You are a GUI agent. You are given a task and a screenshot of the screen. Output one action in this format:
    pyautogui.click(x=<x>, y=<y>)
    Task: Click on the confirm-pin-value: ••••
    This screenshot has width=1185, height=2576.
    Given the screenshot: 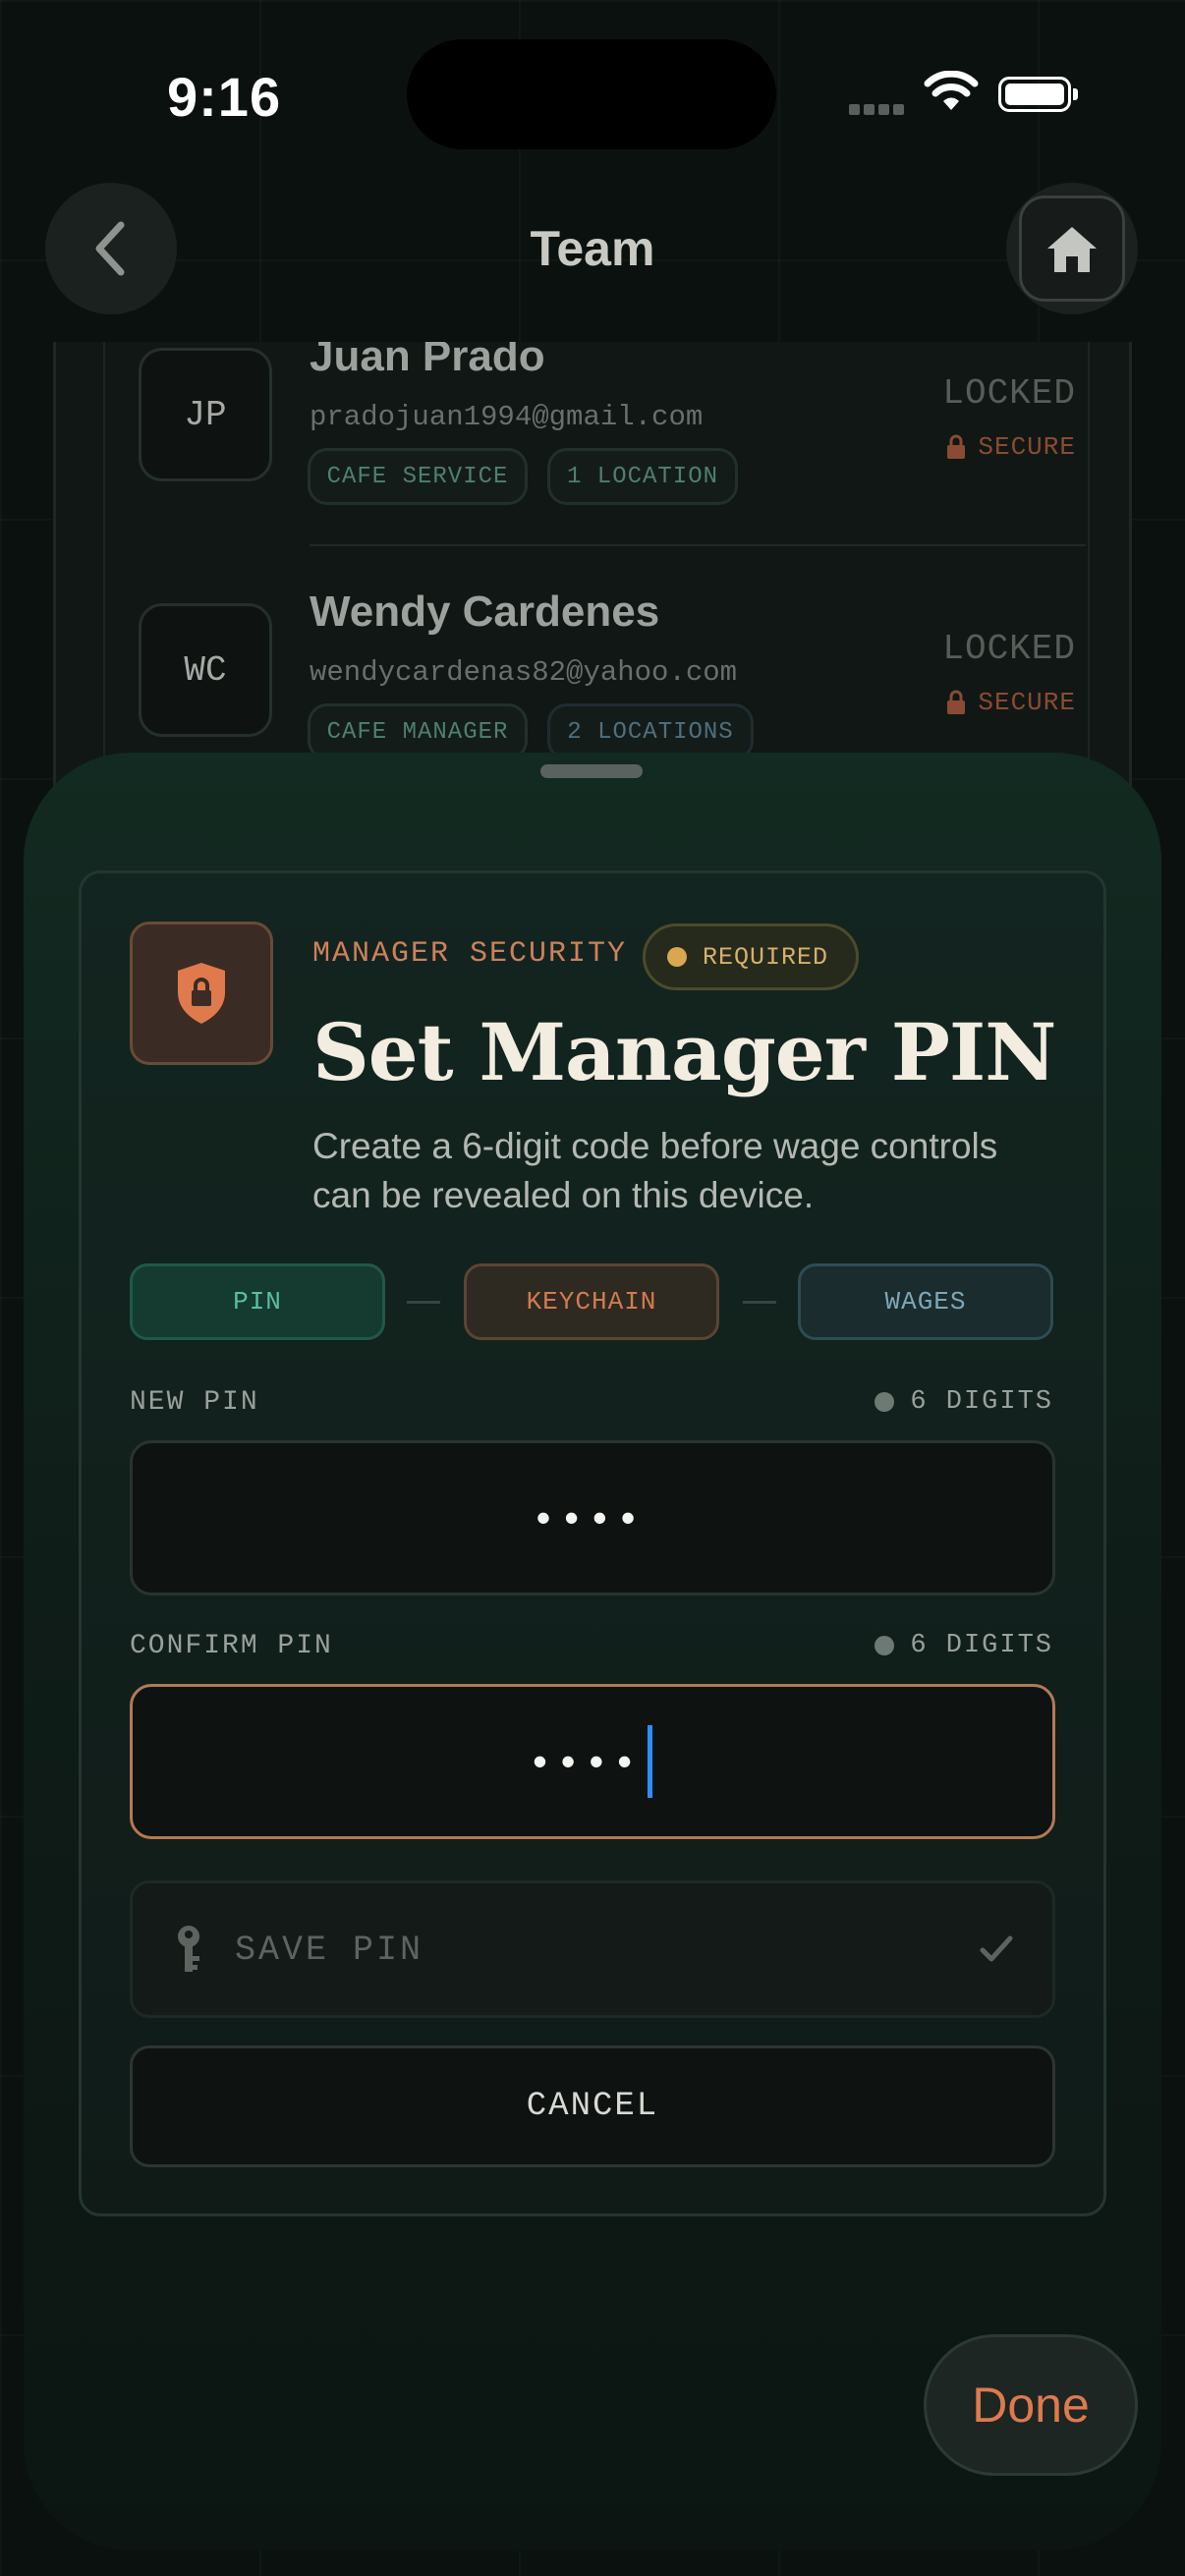 What is the action you would take?
    pyautogui.click(x=590, y=1761)
    